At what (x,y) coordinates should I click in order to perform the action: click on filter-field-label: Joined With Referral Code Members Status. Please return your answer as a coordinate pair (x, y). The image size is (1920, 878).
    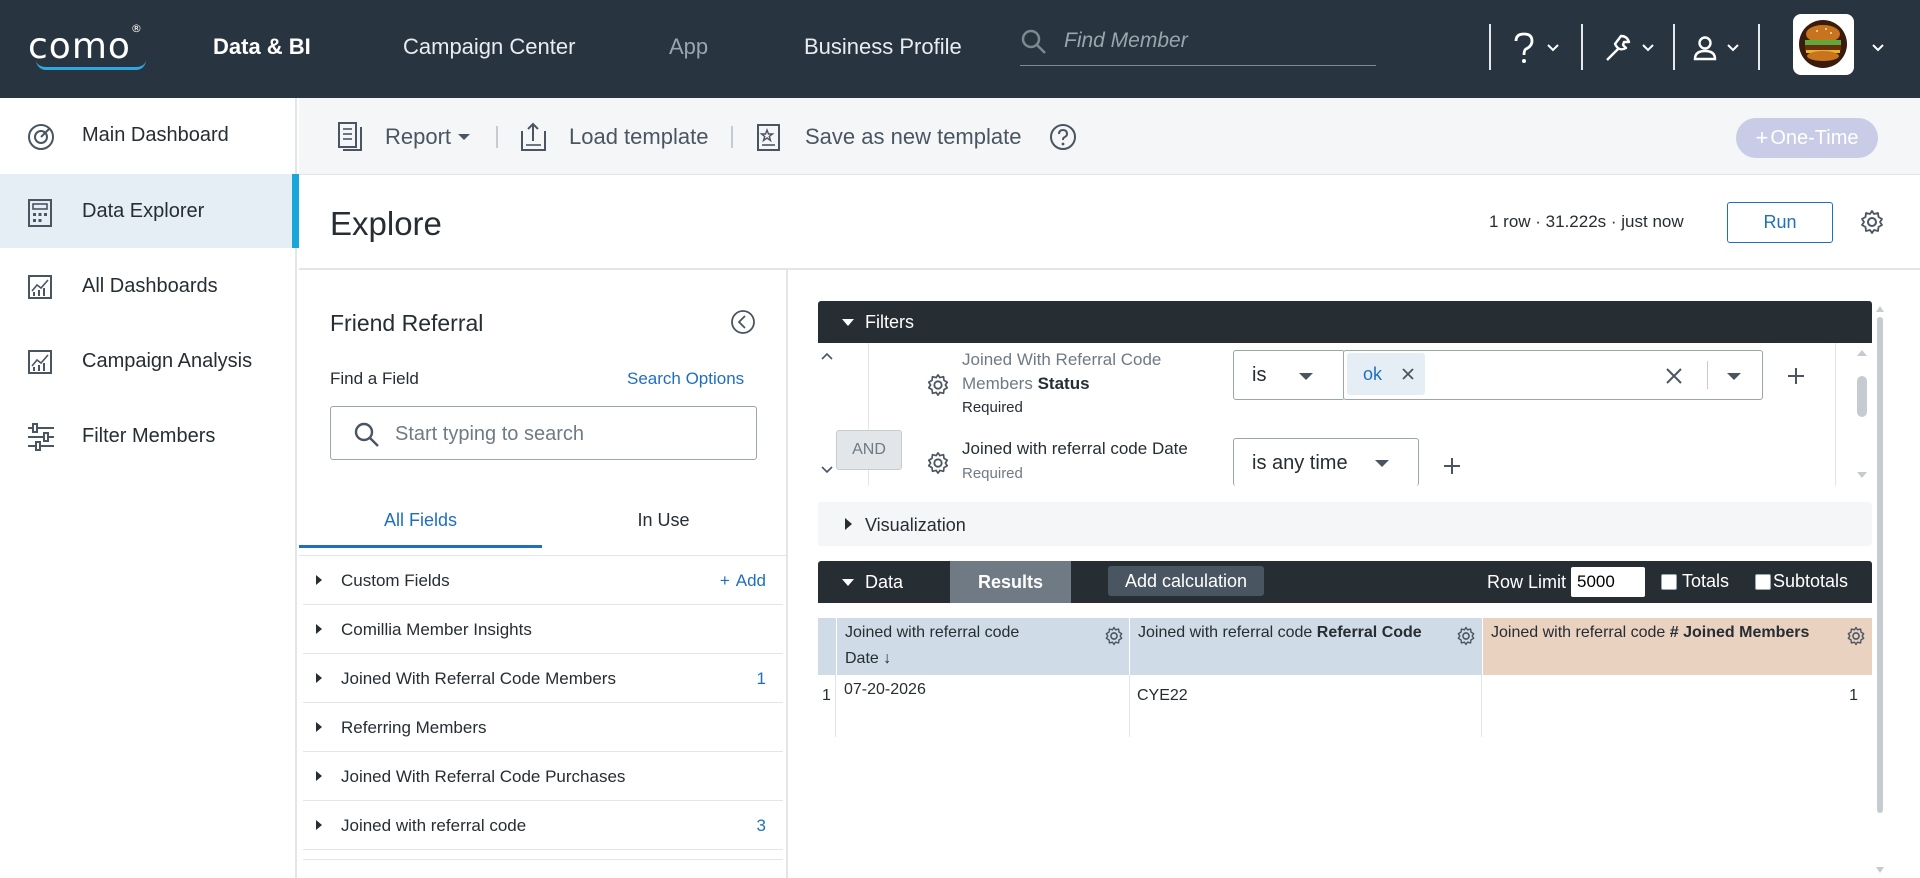
    Looking at the image, I should click on (1062, 371).